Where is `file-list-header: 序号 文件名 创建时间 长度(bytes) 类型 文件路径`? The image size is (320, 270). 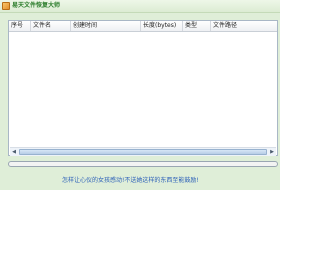 file-list-header: 序号 文件名 创建时间 长度(bytes) 类型 文件路径 is located at coordinates (143, 26).